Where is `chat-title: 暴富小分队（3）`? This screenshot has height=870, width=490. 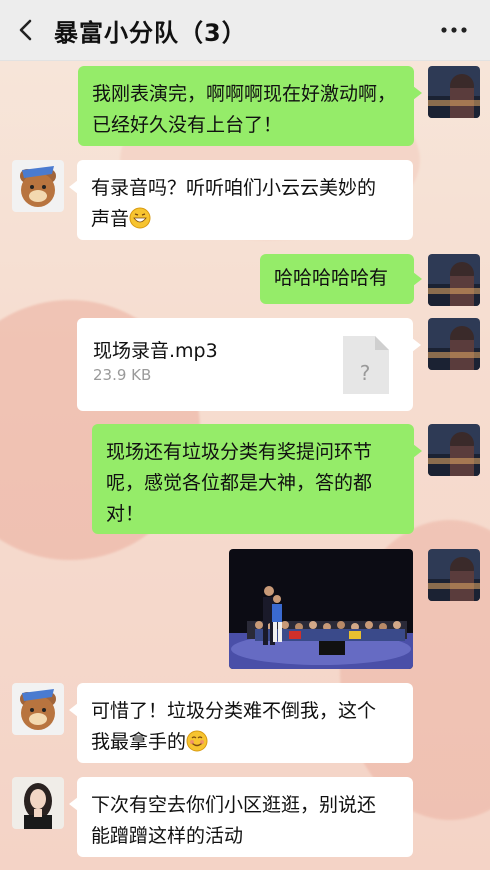 chat-title: 暴富小分队（3） is located at coordinates (150, 33).